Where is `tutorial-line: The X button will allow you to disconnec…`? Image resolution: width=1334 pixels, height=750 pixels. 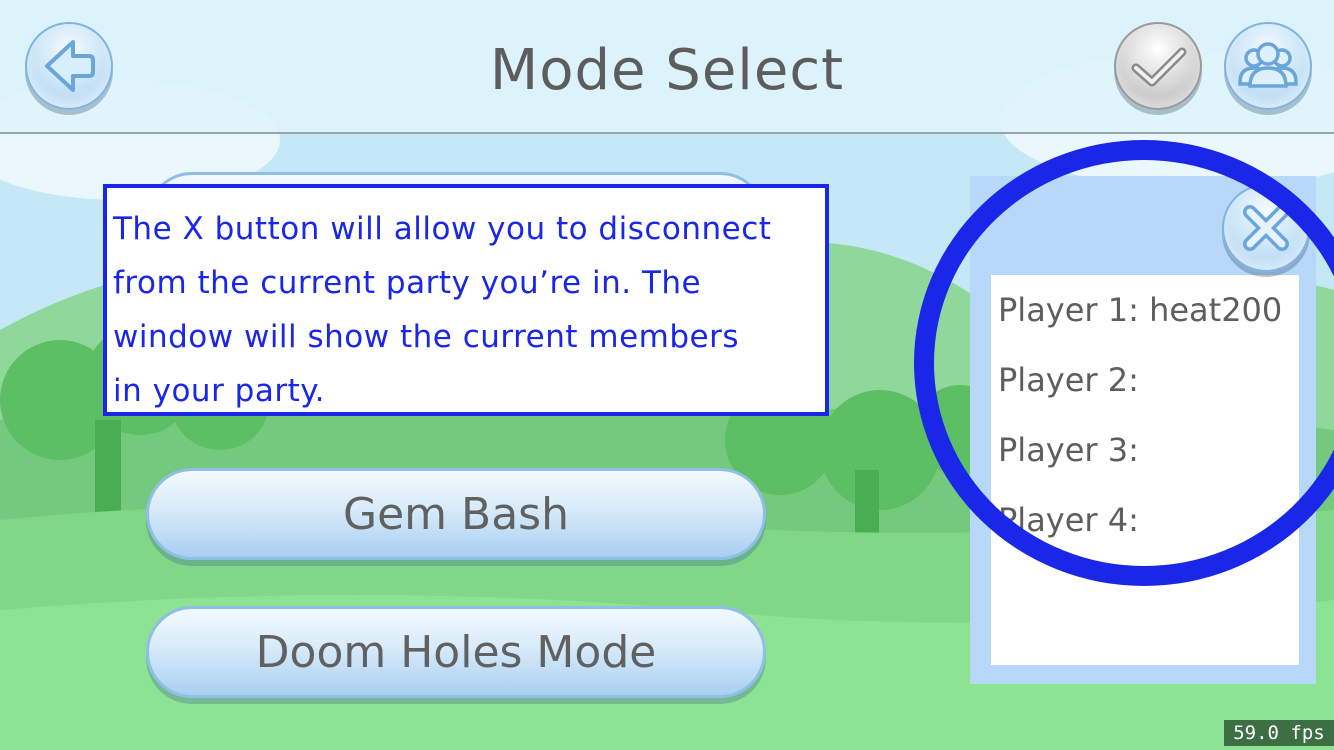
tutorial-line: The X button will allow you to disconnec… is located at coordinates (442, 229).